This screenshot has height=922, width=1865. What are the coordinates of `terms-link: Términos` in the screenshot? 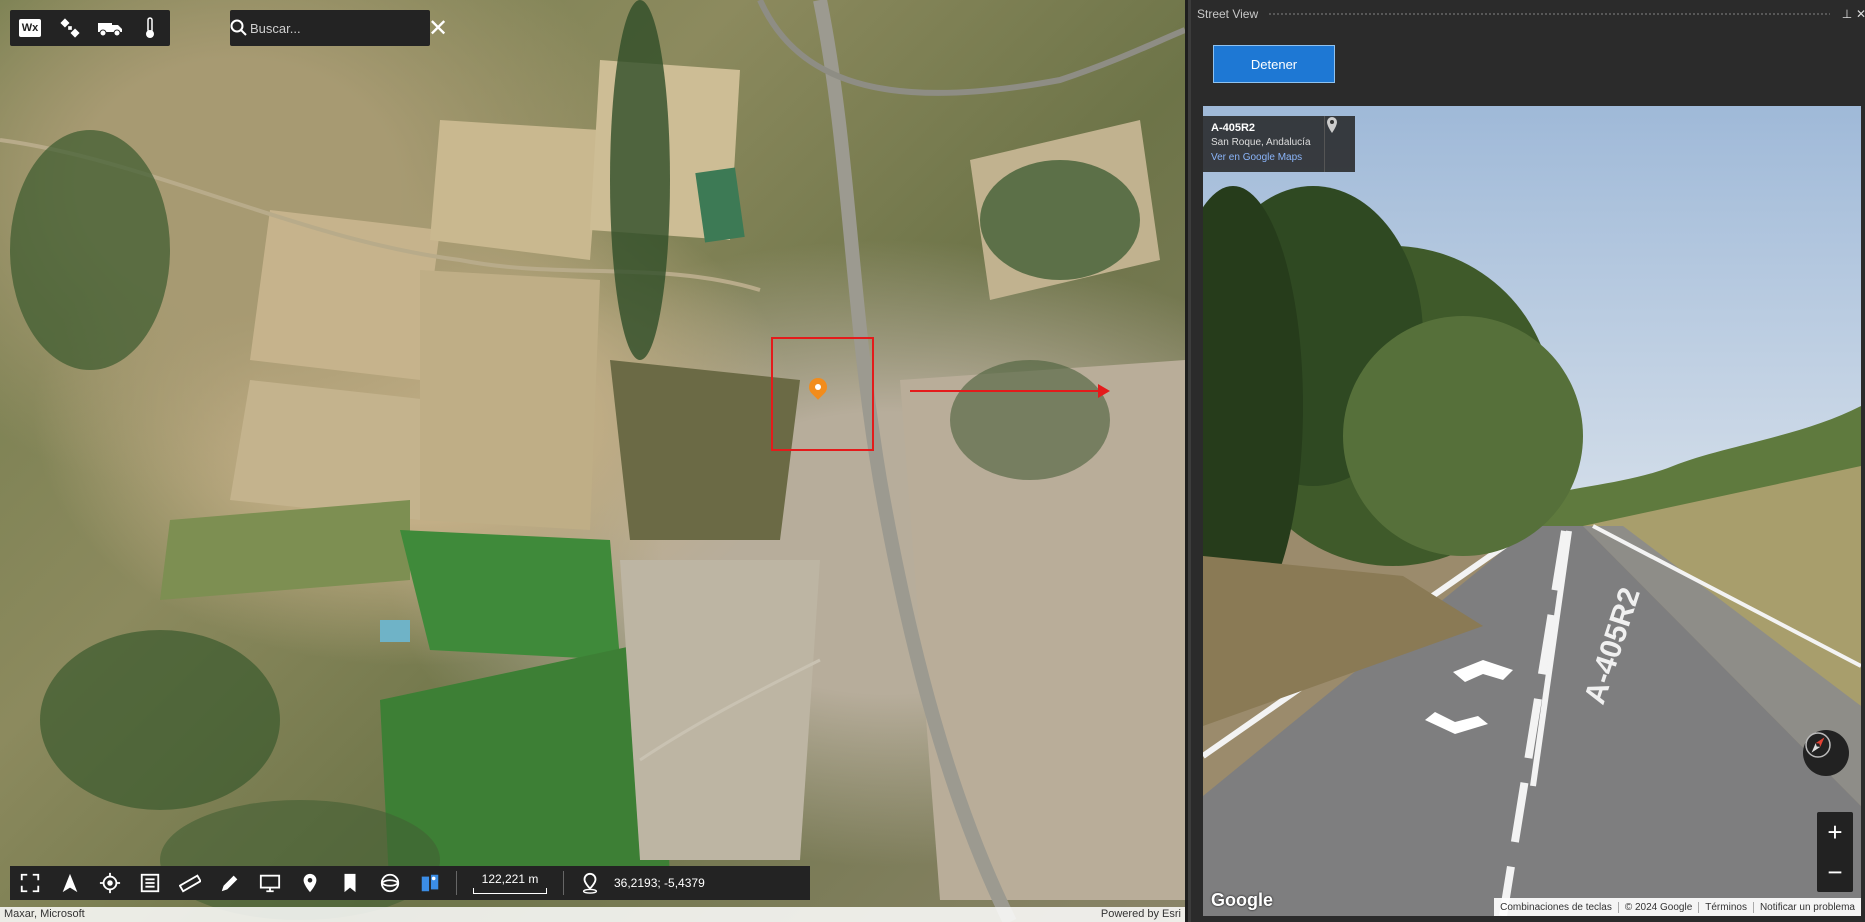 It's located at (1726, 907).